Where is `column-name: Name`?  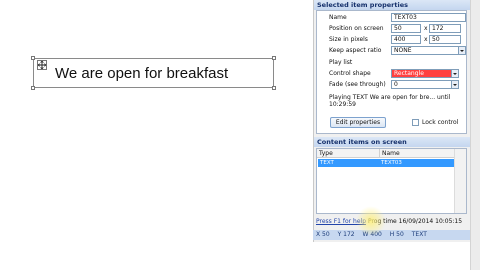
column-name: Name is located at coordinates (389, 153).